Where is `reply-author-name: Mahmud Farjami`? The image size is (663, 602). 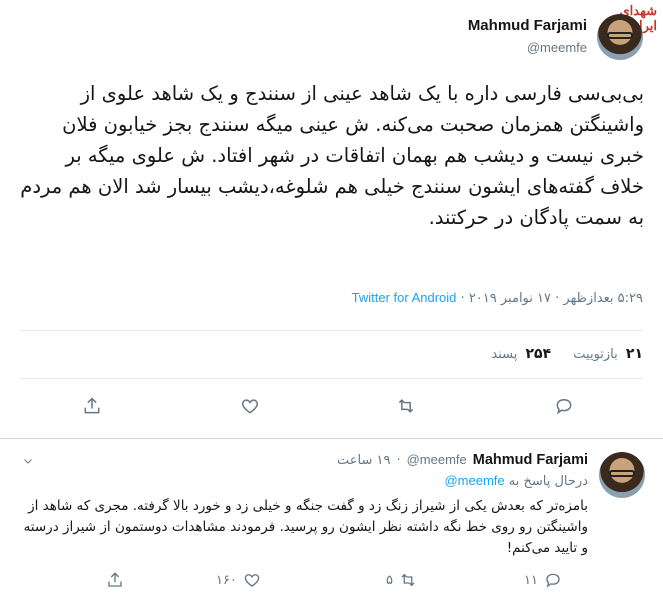 reply-author-name: Mahmud Farjami is located at coordinates (530, 460).